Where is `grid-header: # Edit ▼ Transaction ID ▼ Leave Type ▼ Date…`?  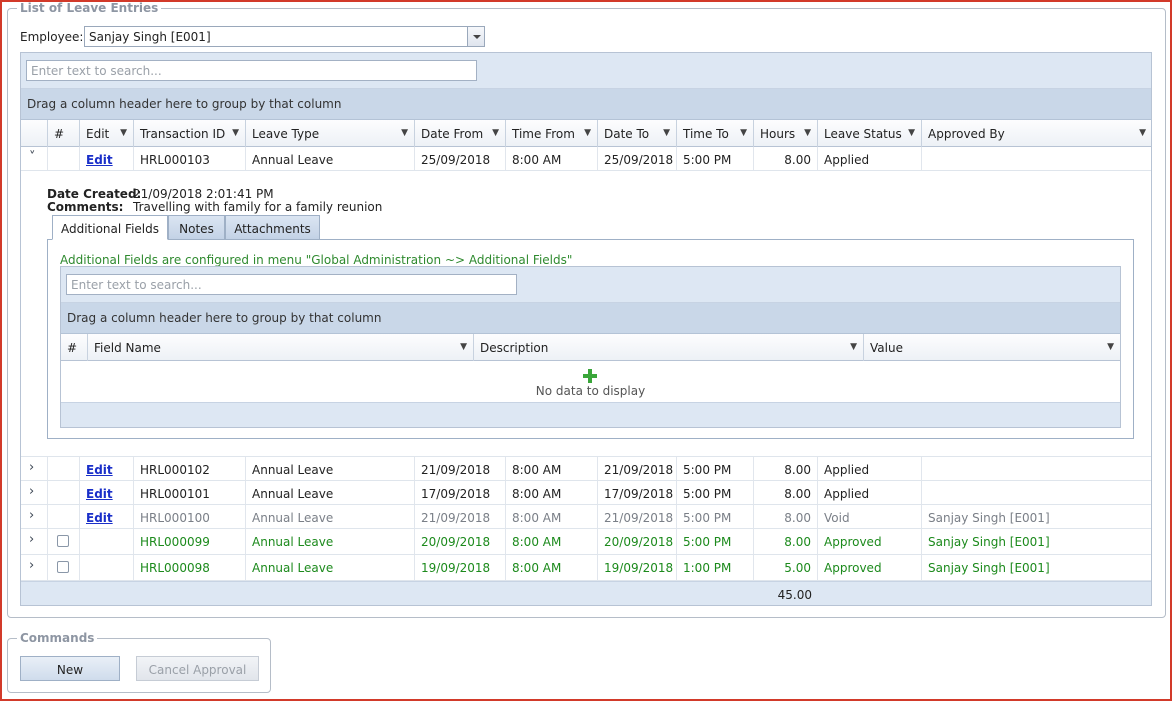 grid-header: # Edit ▼ Transaction ID ▼ Leave Type ▼ Date… is located at coordinates (586, 133).